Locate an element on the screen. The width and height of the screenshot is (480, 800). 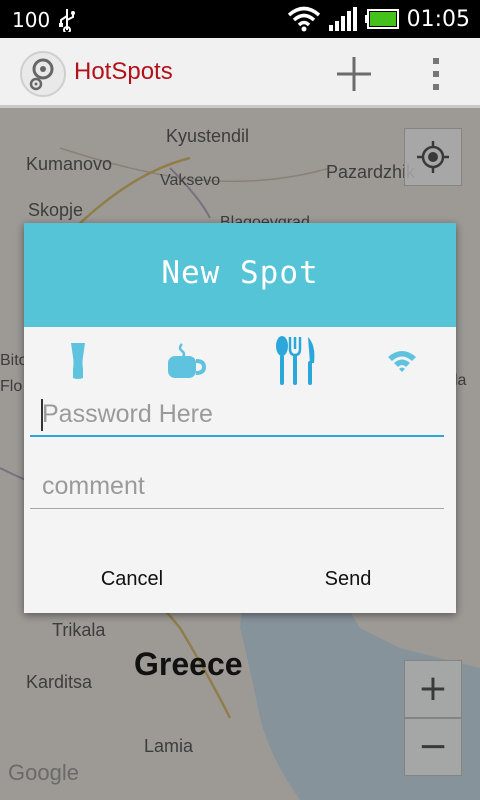
category-restaurant-button is located at coordinates (296, 361).